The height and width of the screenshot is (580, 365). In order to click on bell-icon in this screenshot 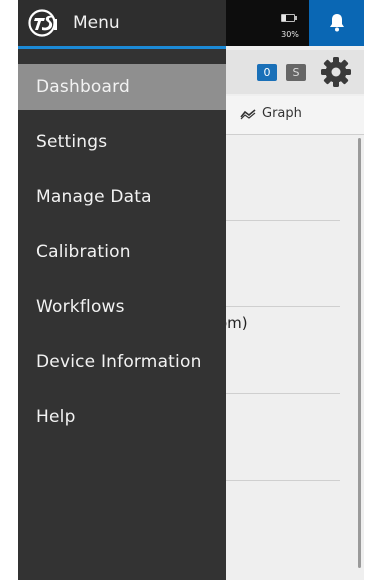, I will do `click(336, 23)`.